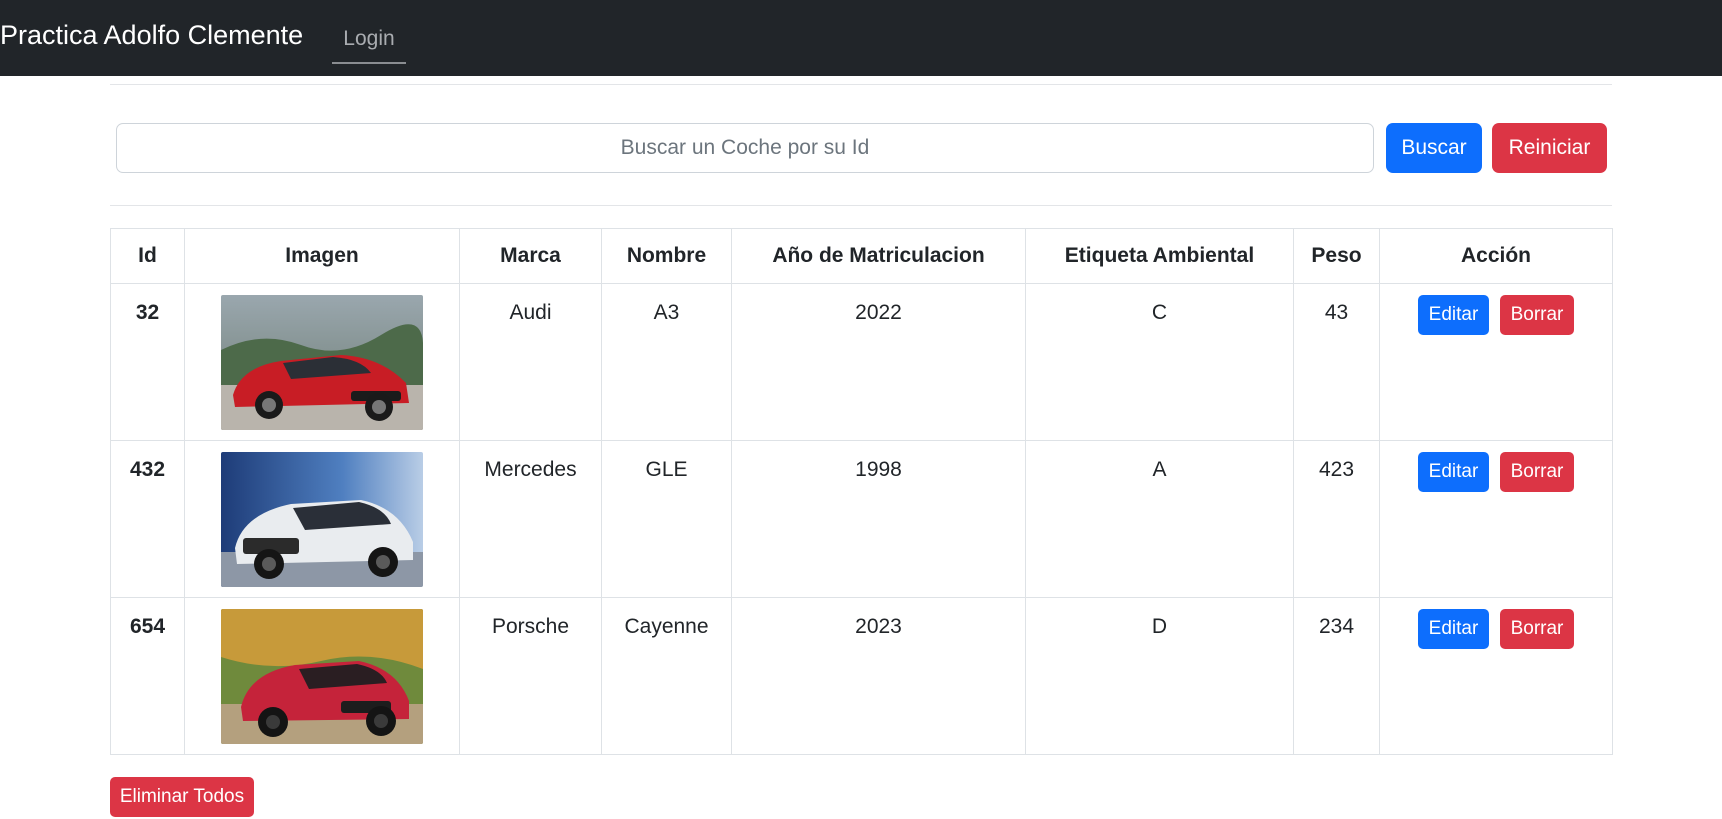 Image resolution: width=1722 pixels, height=819 pixels. What do you see at coordinates (878, 626) in the screenshot?
I see `cell-anio: 2023` at bounding box center [878, 626].